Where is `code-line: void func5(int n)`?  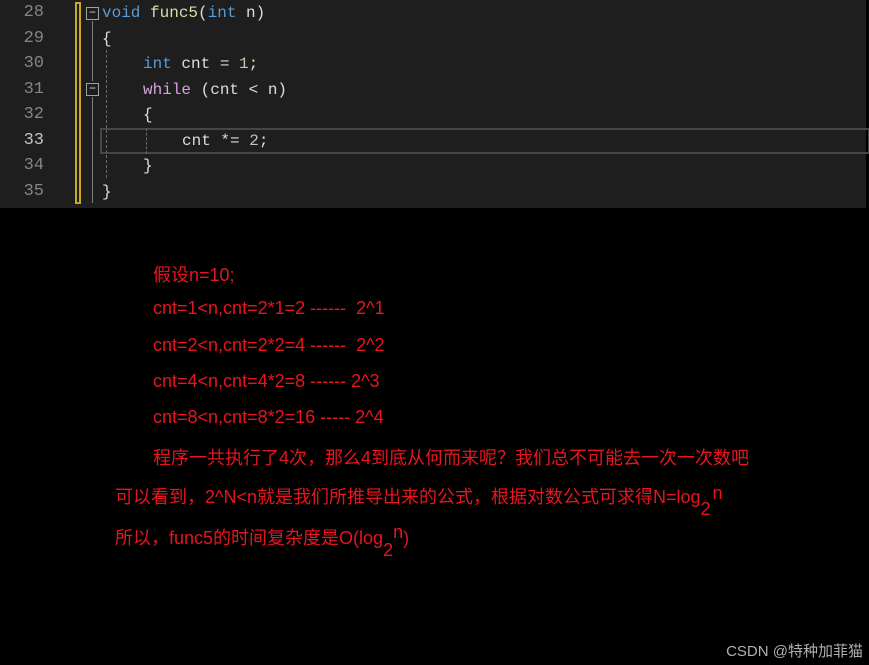
code-line: void func5(int n) is located at coordinates (183, 13).